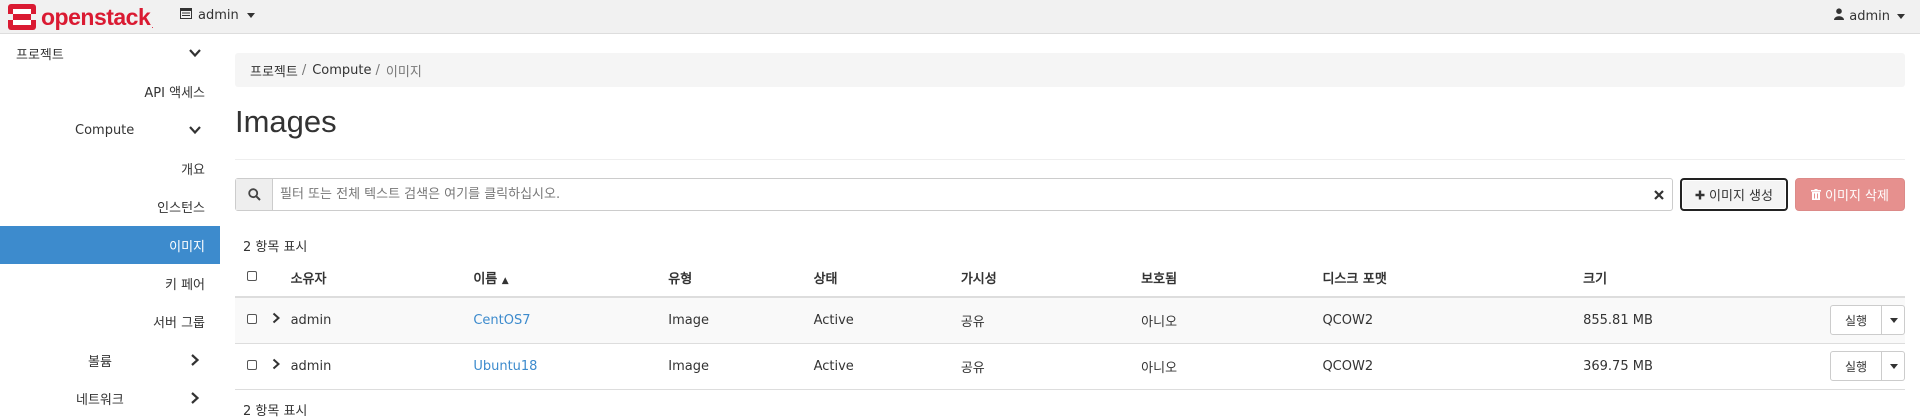 This screenshot has height=419, width=1920. I want to click on sidebar-item-network: 네트워크, so click(110, 398).